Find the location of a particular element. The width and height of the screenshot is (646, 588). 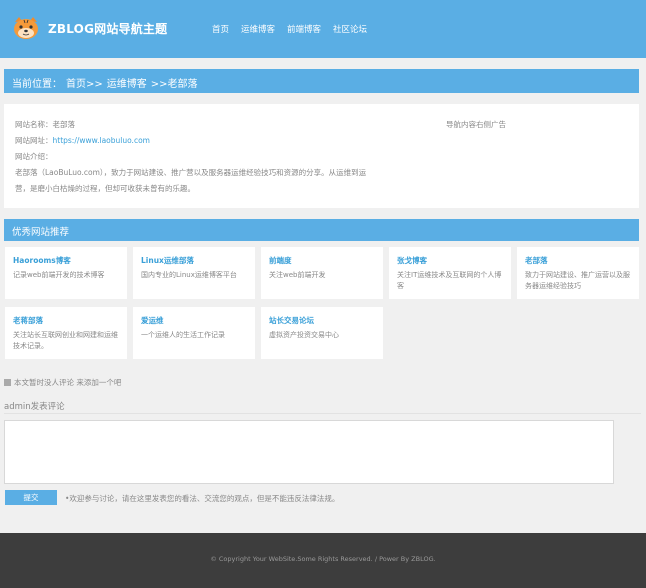

nav-frontend-blog: 前端博客 is located at coordinates (304, 29).